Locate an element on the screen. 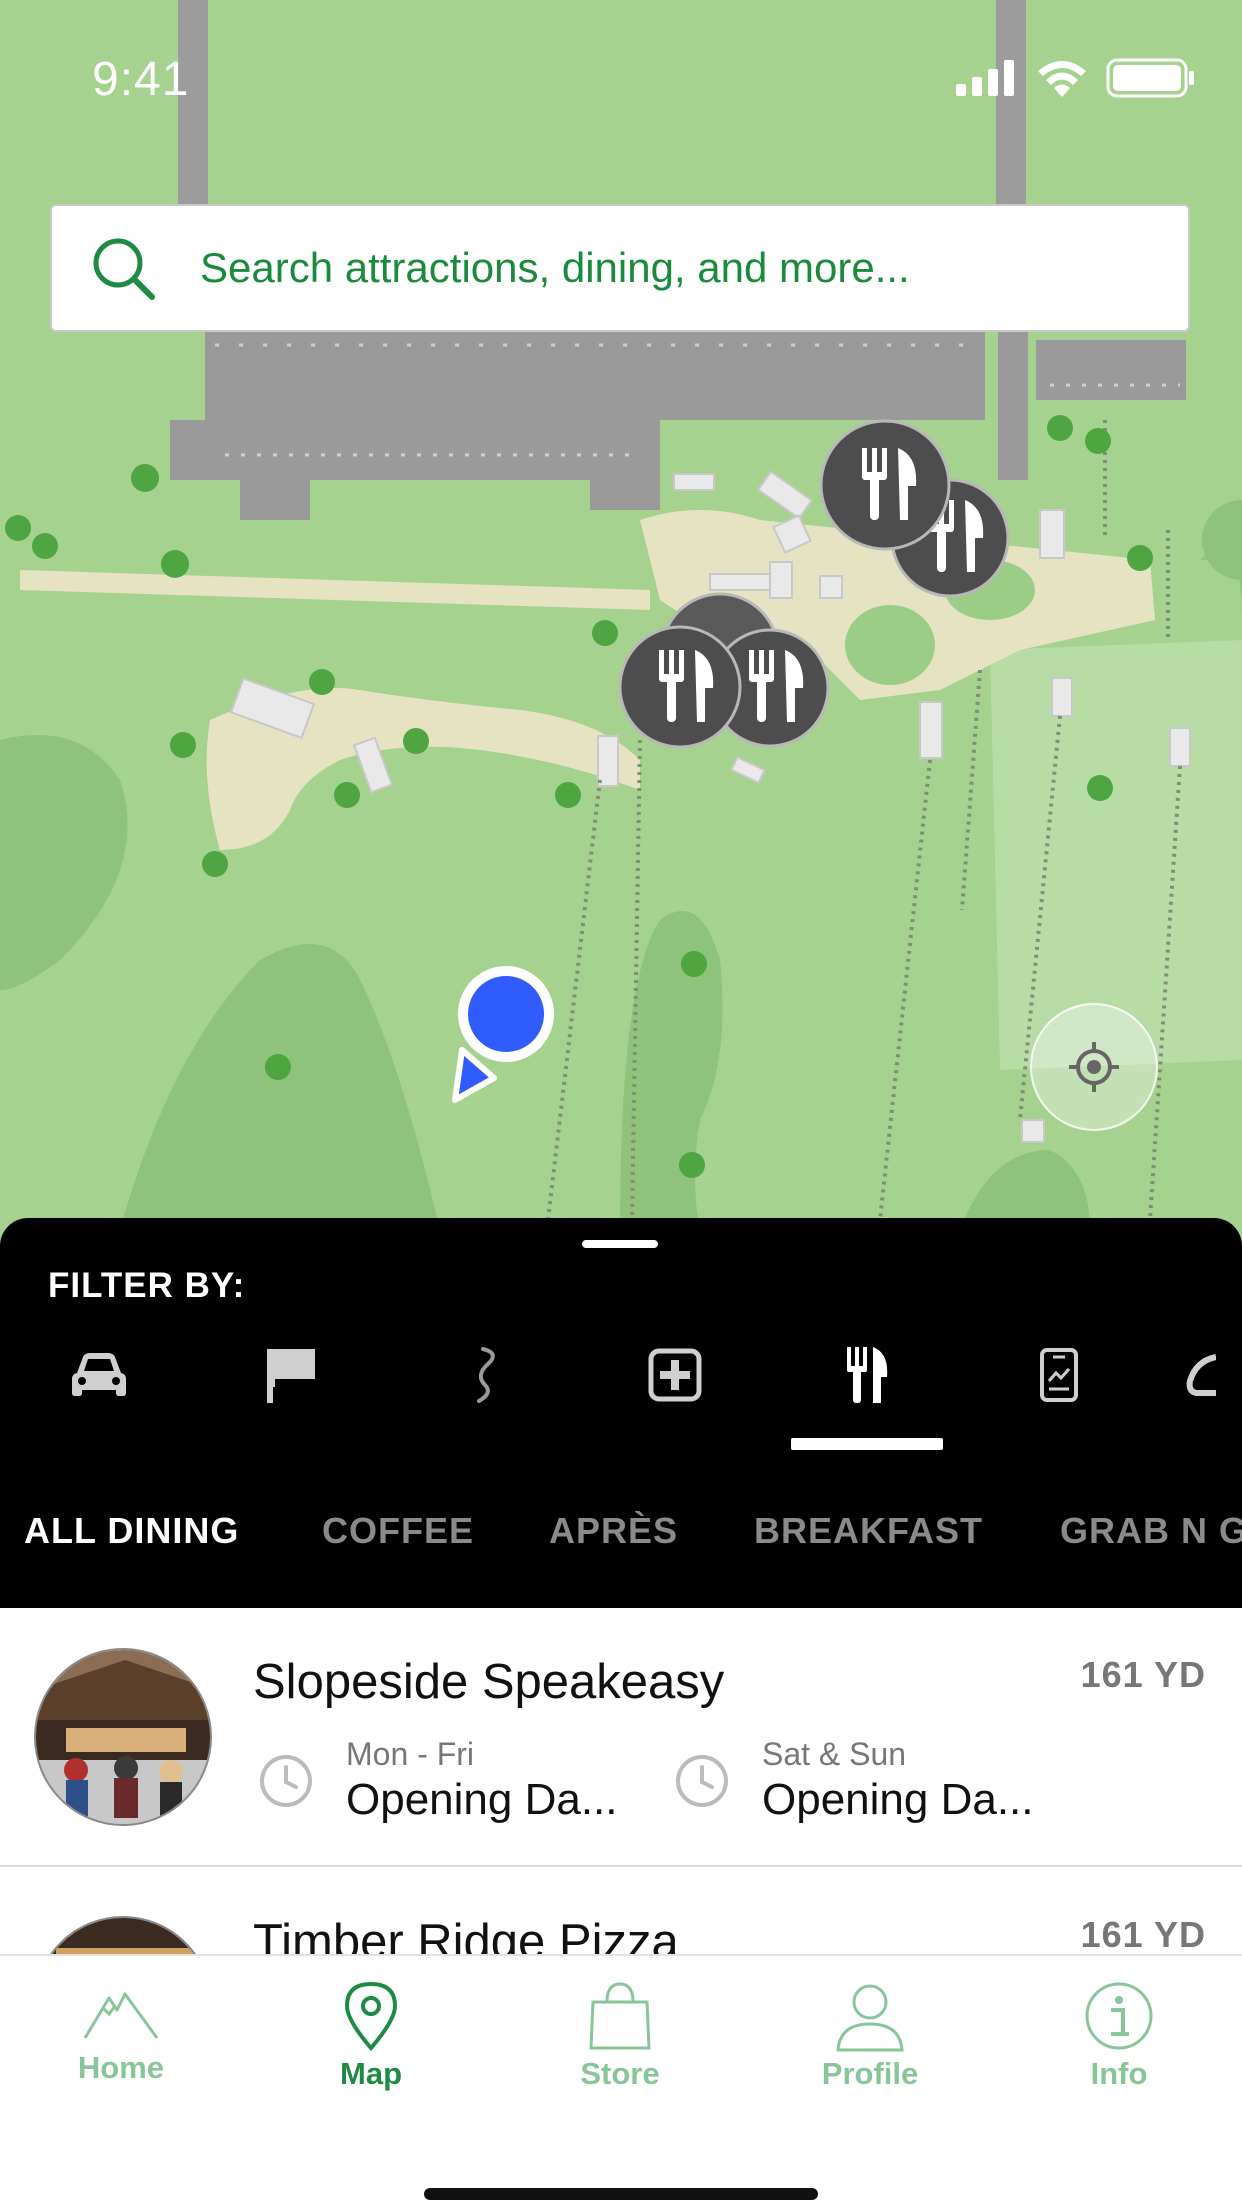 The width and height of the screenshot is (1242, 2208). dining-filter-button is located at coordinates (867, 1375).